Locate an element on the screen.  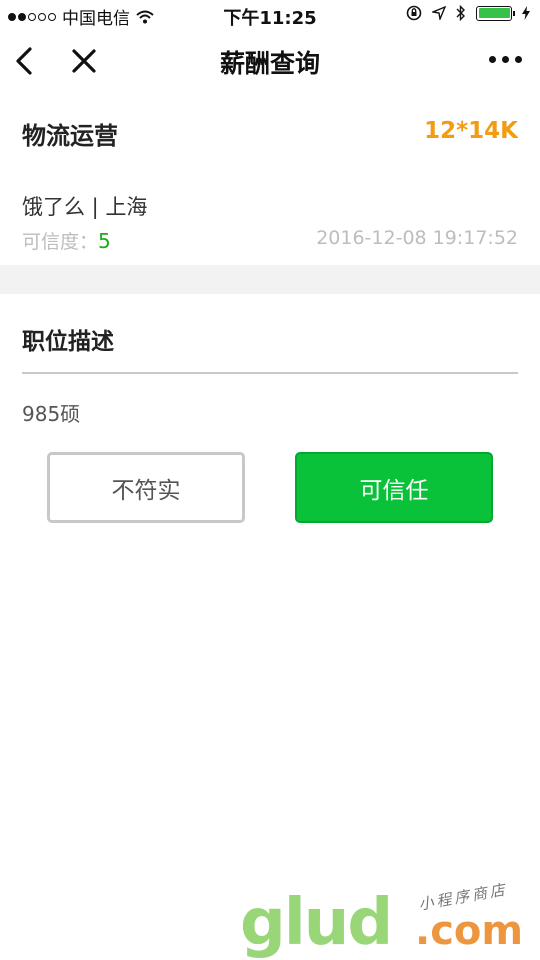
battery-icon is located at coordinates (495, 13).